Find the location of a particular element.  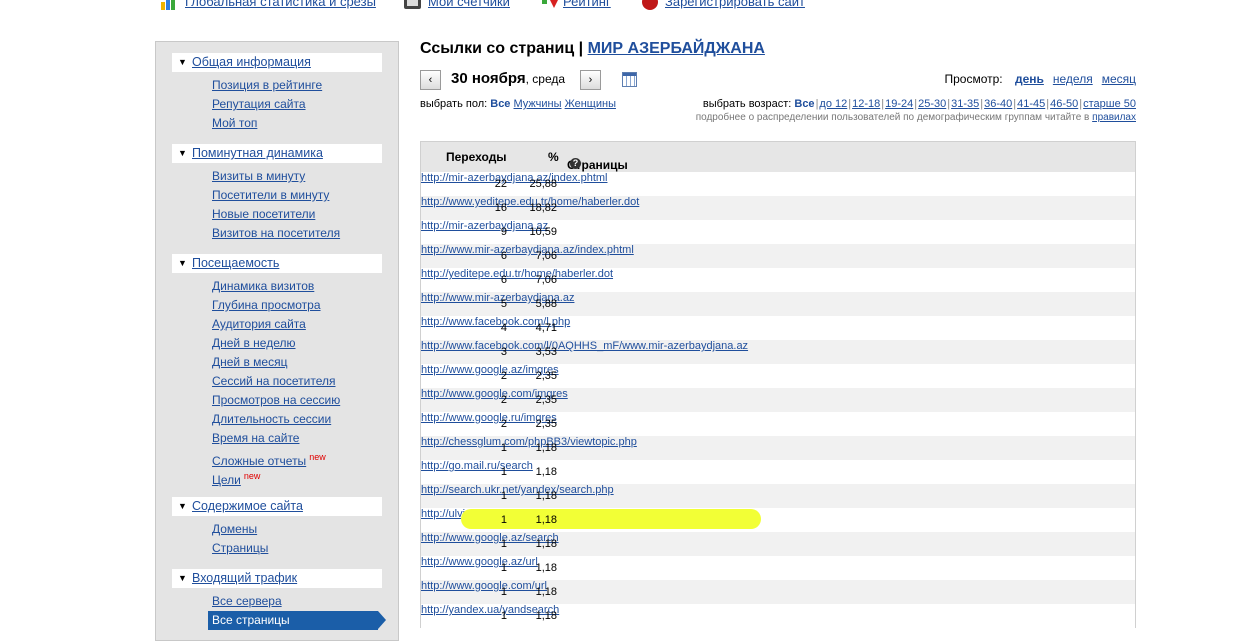

page-url-link: http://mir-azerbaydjana.az/index.phtml is located at coordinates (514, 178).